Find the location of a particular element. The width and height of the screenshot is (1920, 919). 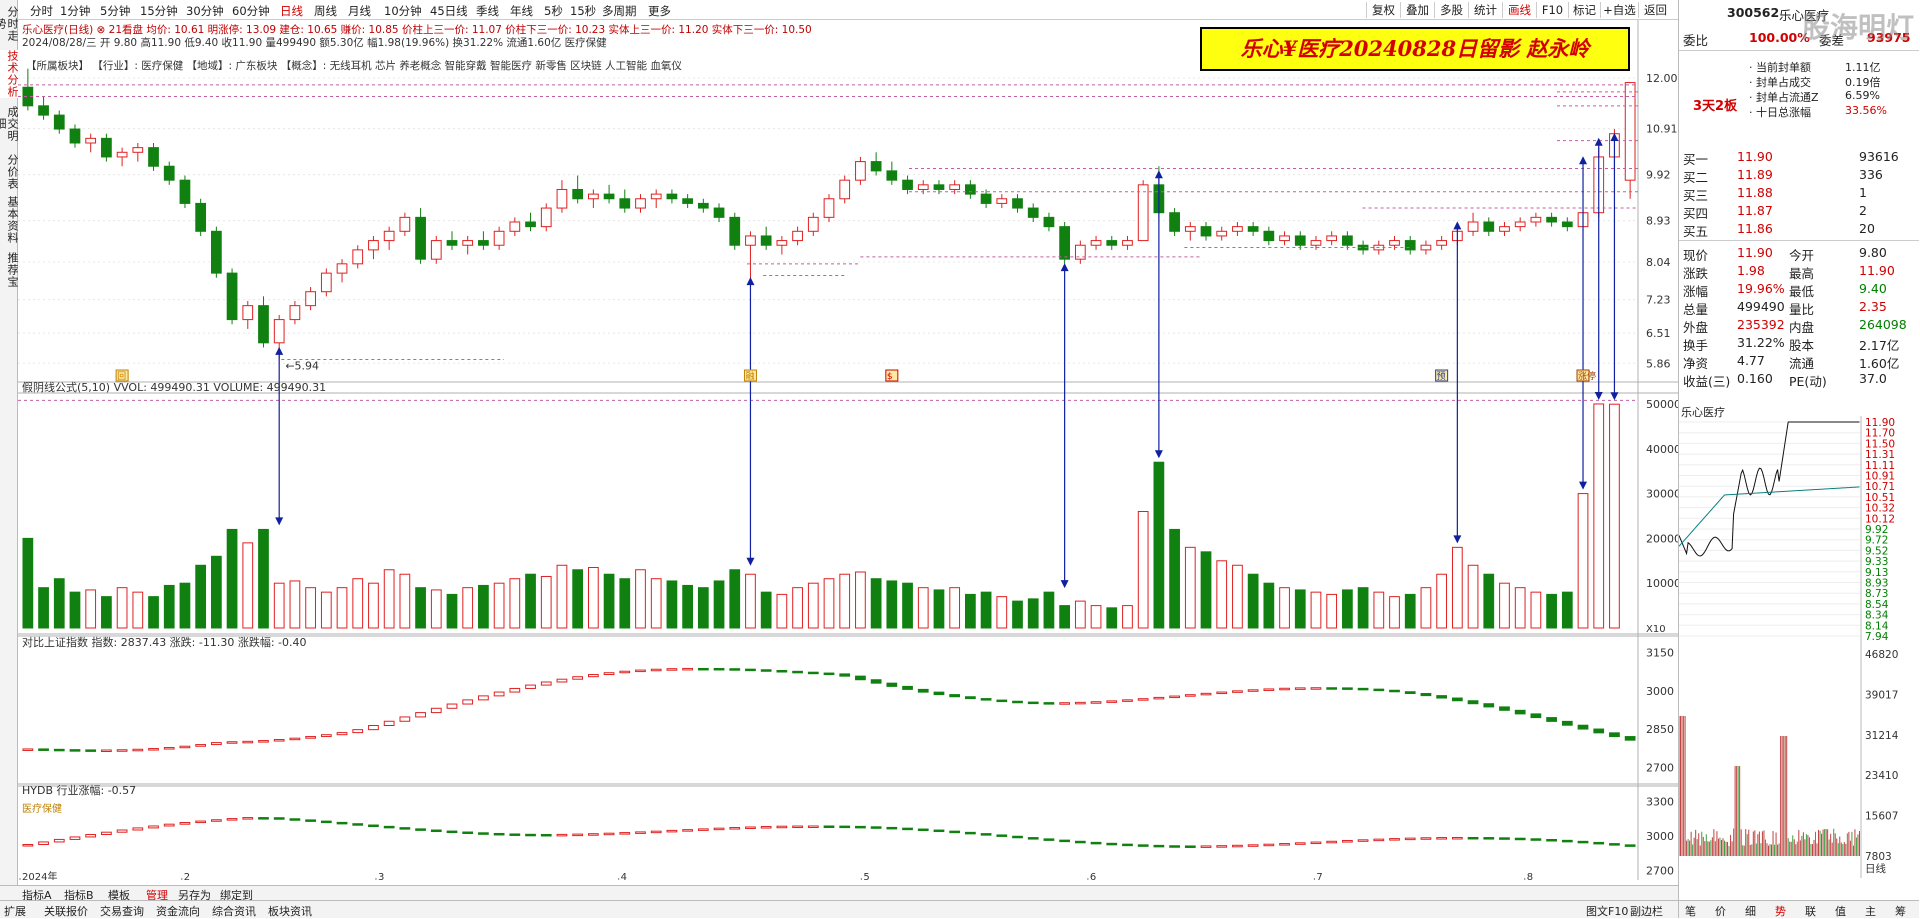

period-6: 日线 is located at coordinates (291, 11).